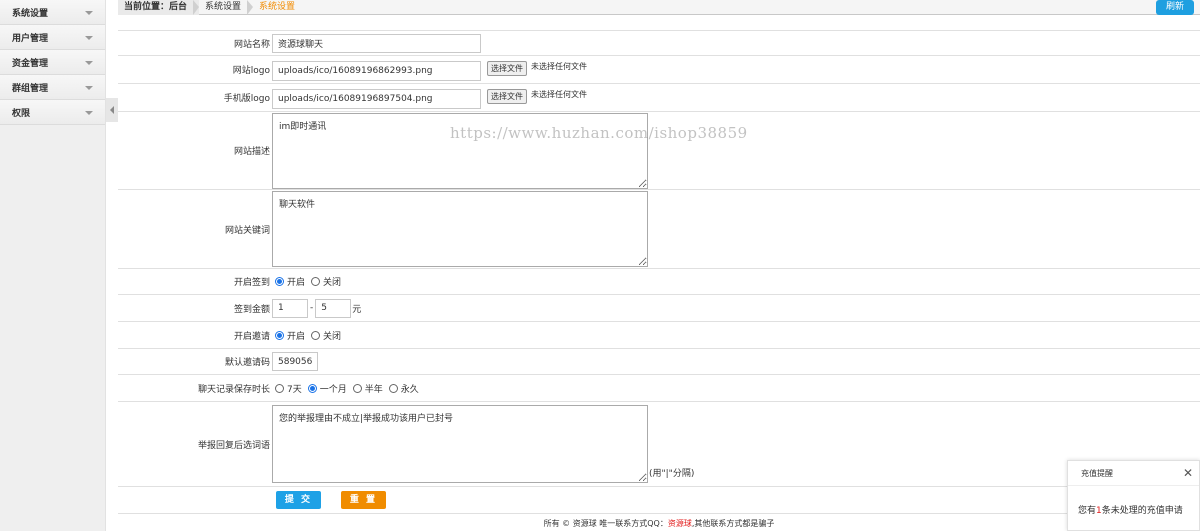 Image resolution: width=1200 pixels, height=531 pixels. Describe the element at coordinates (460, 229) in the screenshot. I see `site-keywords-textarea: 聊天软件` at that location.